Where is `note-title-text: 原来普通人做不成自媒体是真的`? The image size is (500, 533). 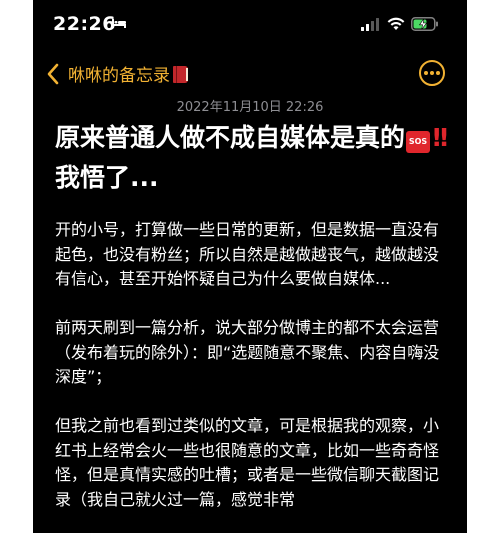 note-title-text: 原来普通人做不成自媒体是真的 is located at coordinates (230, 137).